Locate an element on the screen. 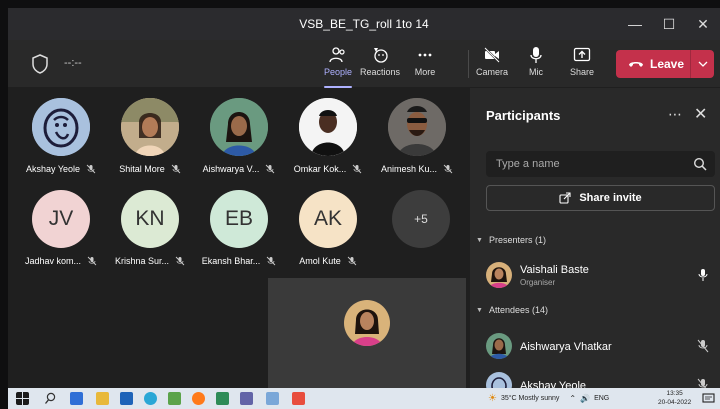  participant-tile: Akshay Yeole is located at coordinates (61, 135).